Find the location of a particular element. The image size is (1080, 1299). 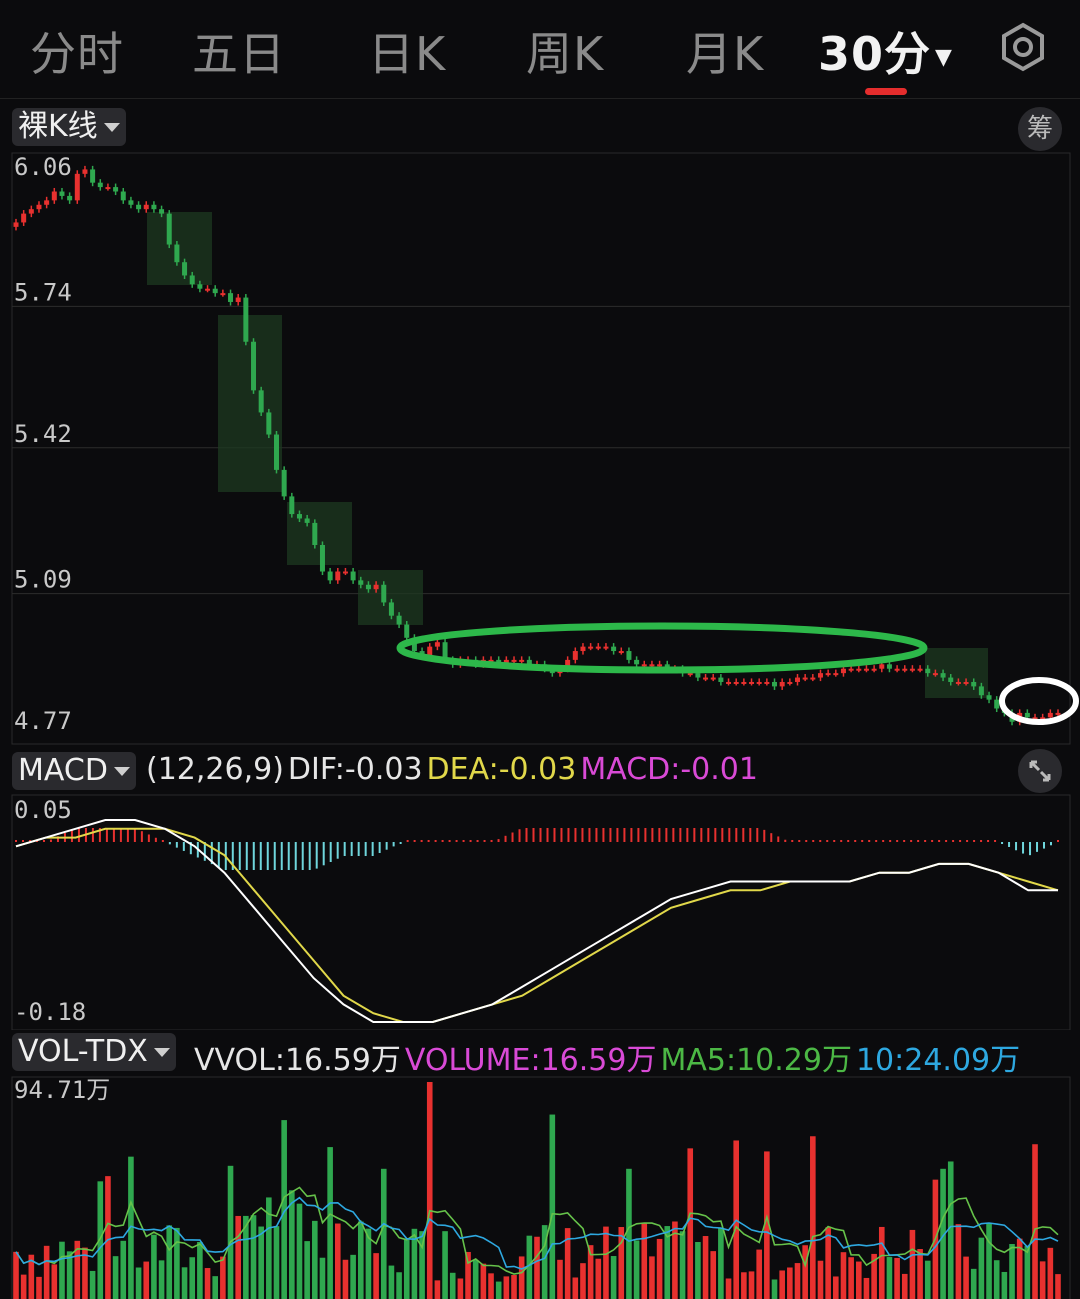

gear-icon is located at coordinates (1023, 47).